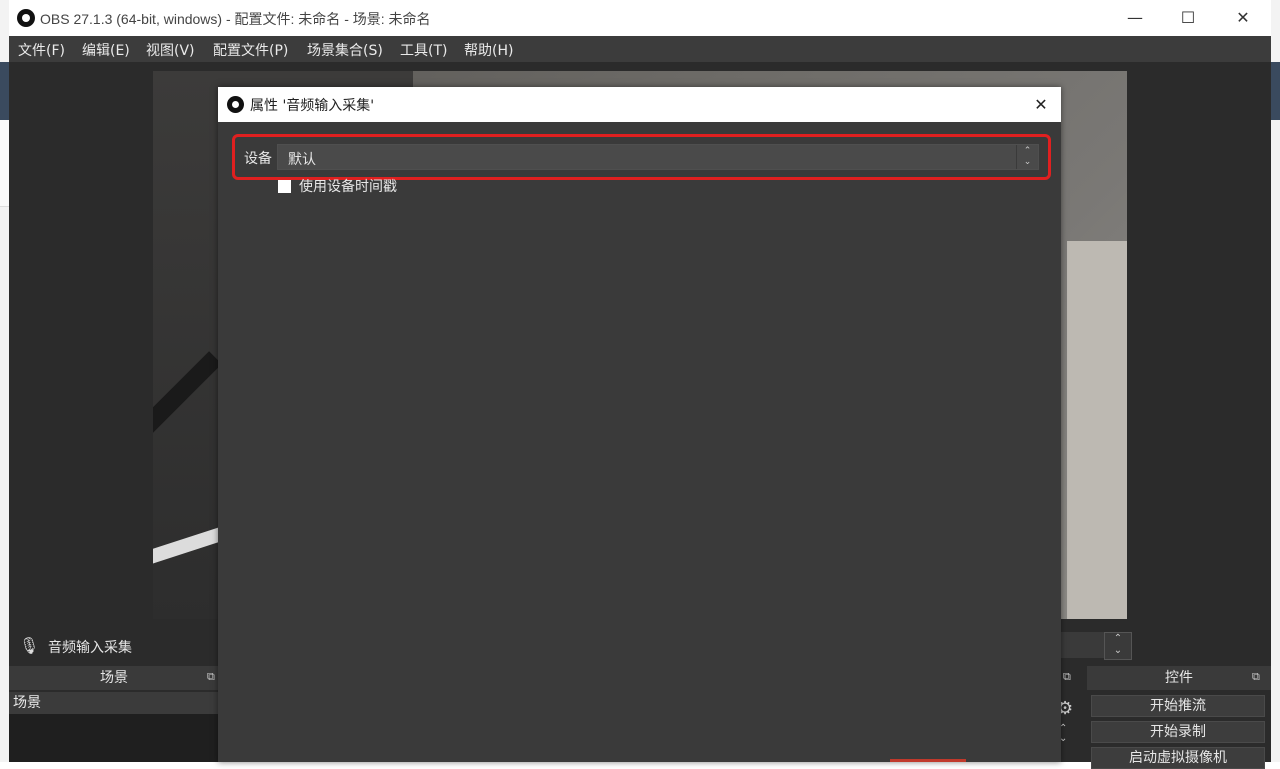  I want to click on background-window-right-edge, so click(1275, 381).